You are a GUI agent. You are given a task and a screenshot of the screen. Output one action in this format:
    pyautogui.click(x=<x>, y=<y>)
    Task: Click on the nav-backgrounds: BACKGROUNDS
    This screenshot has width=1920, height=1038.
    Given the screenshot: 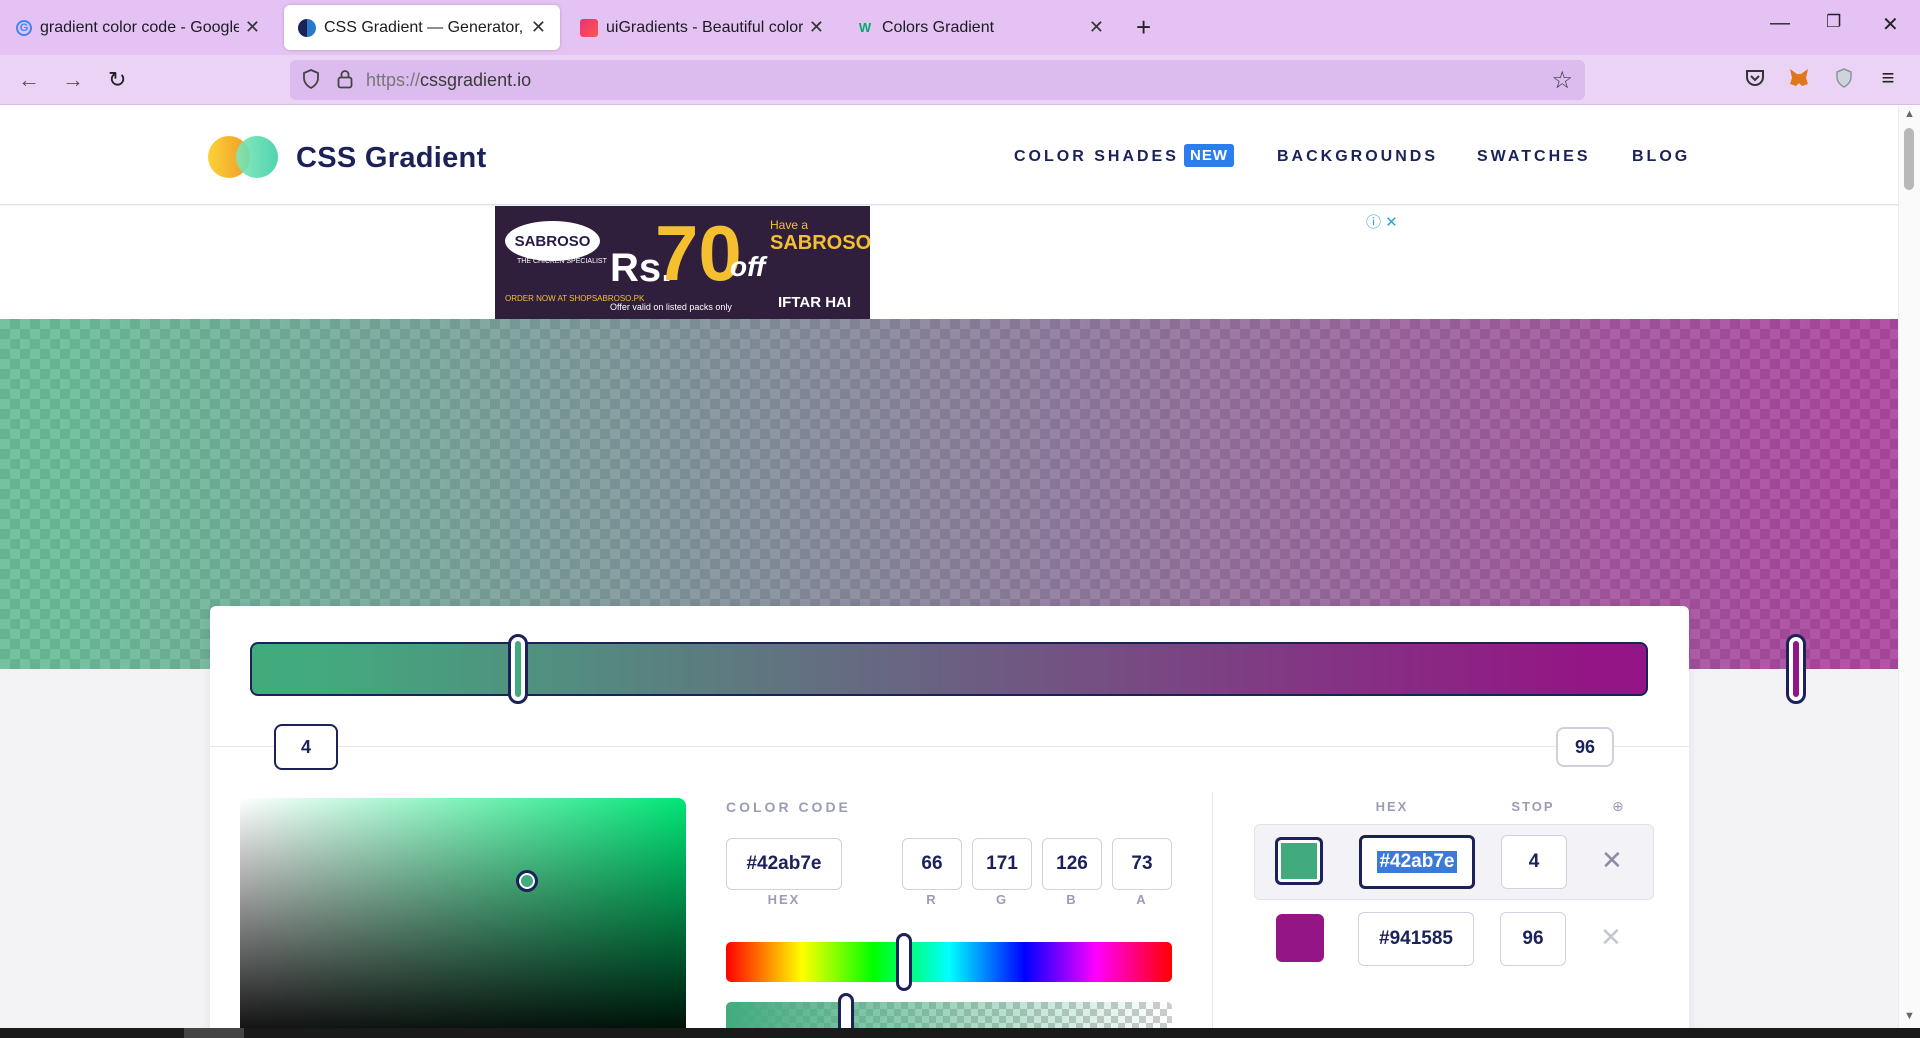 What is the action you would take?
    pyautogui.click(x=1357, y=157)
    